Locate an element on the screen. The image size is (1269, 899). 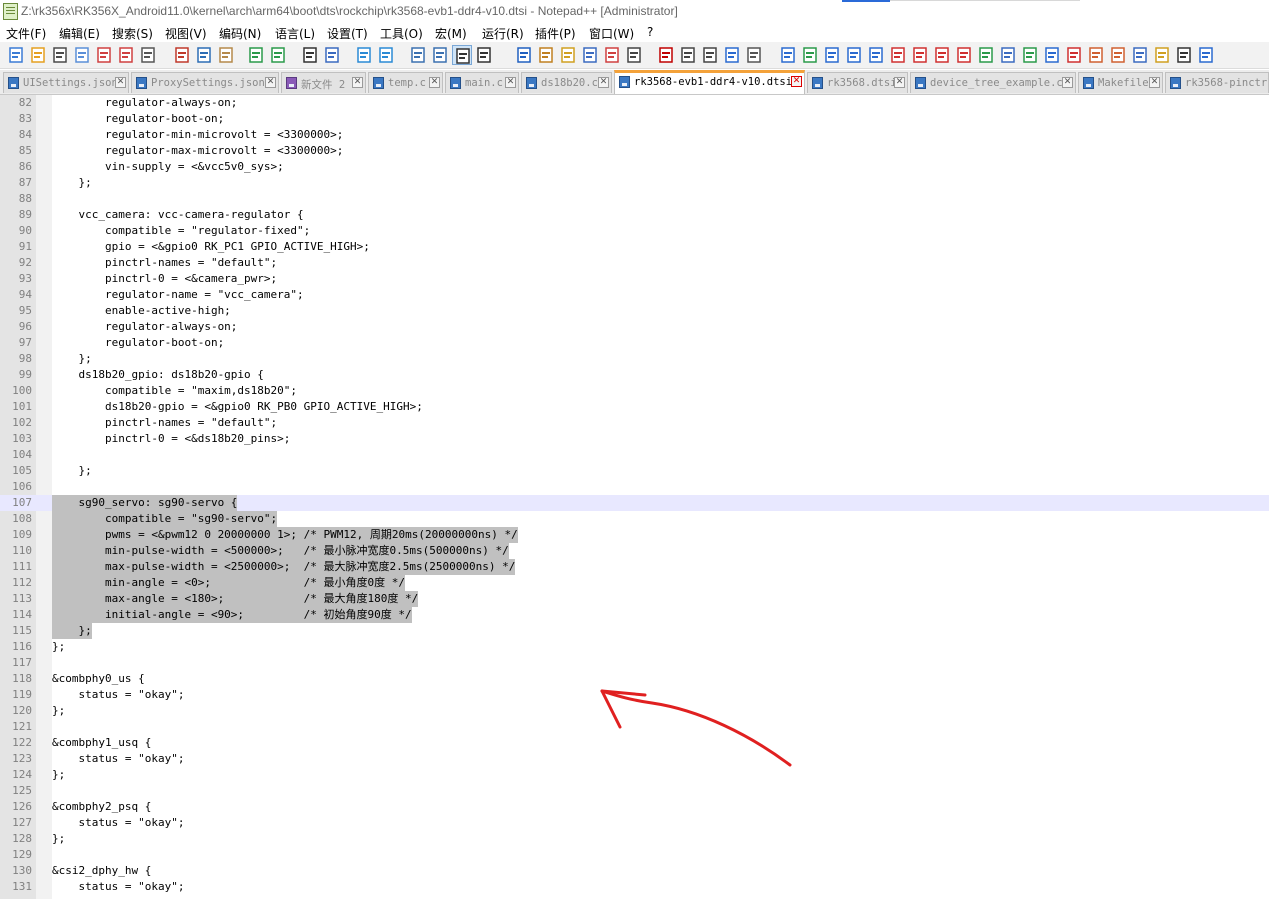
zoom-in-icon is located at coordinates (364, 55).